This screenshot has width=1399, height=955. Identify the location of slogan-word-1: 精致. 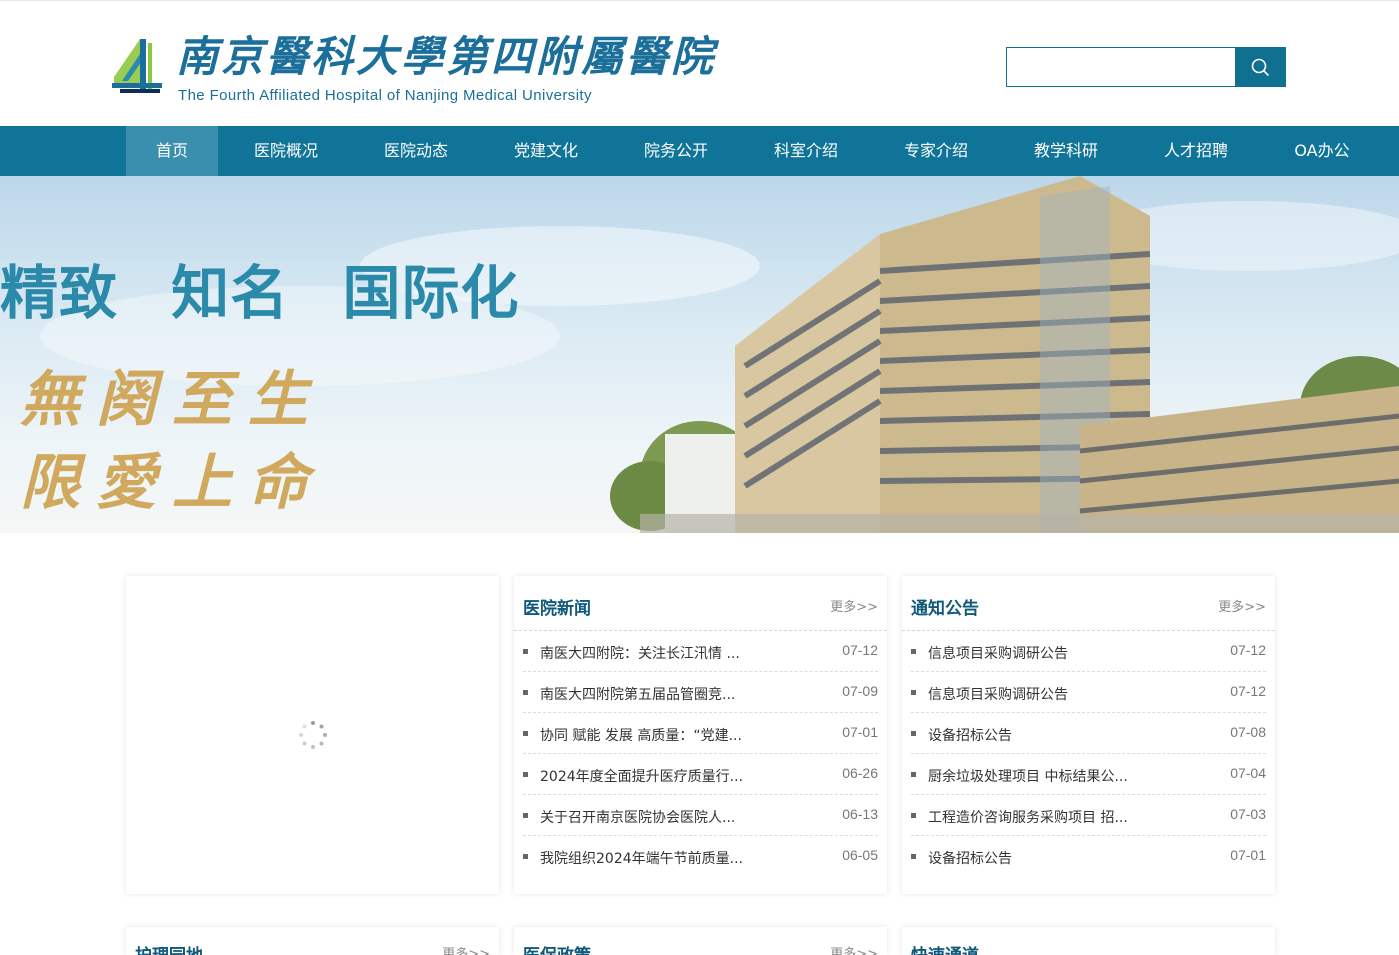
(59, 293).